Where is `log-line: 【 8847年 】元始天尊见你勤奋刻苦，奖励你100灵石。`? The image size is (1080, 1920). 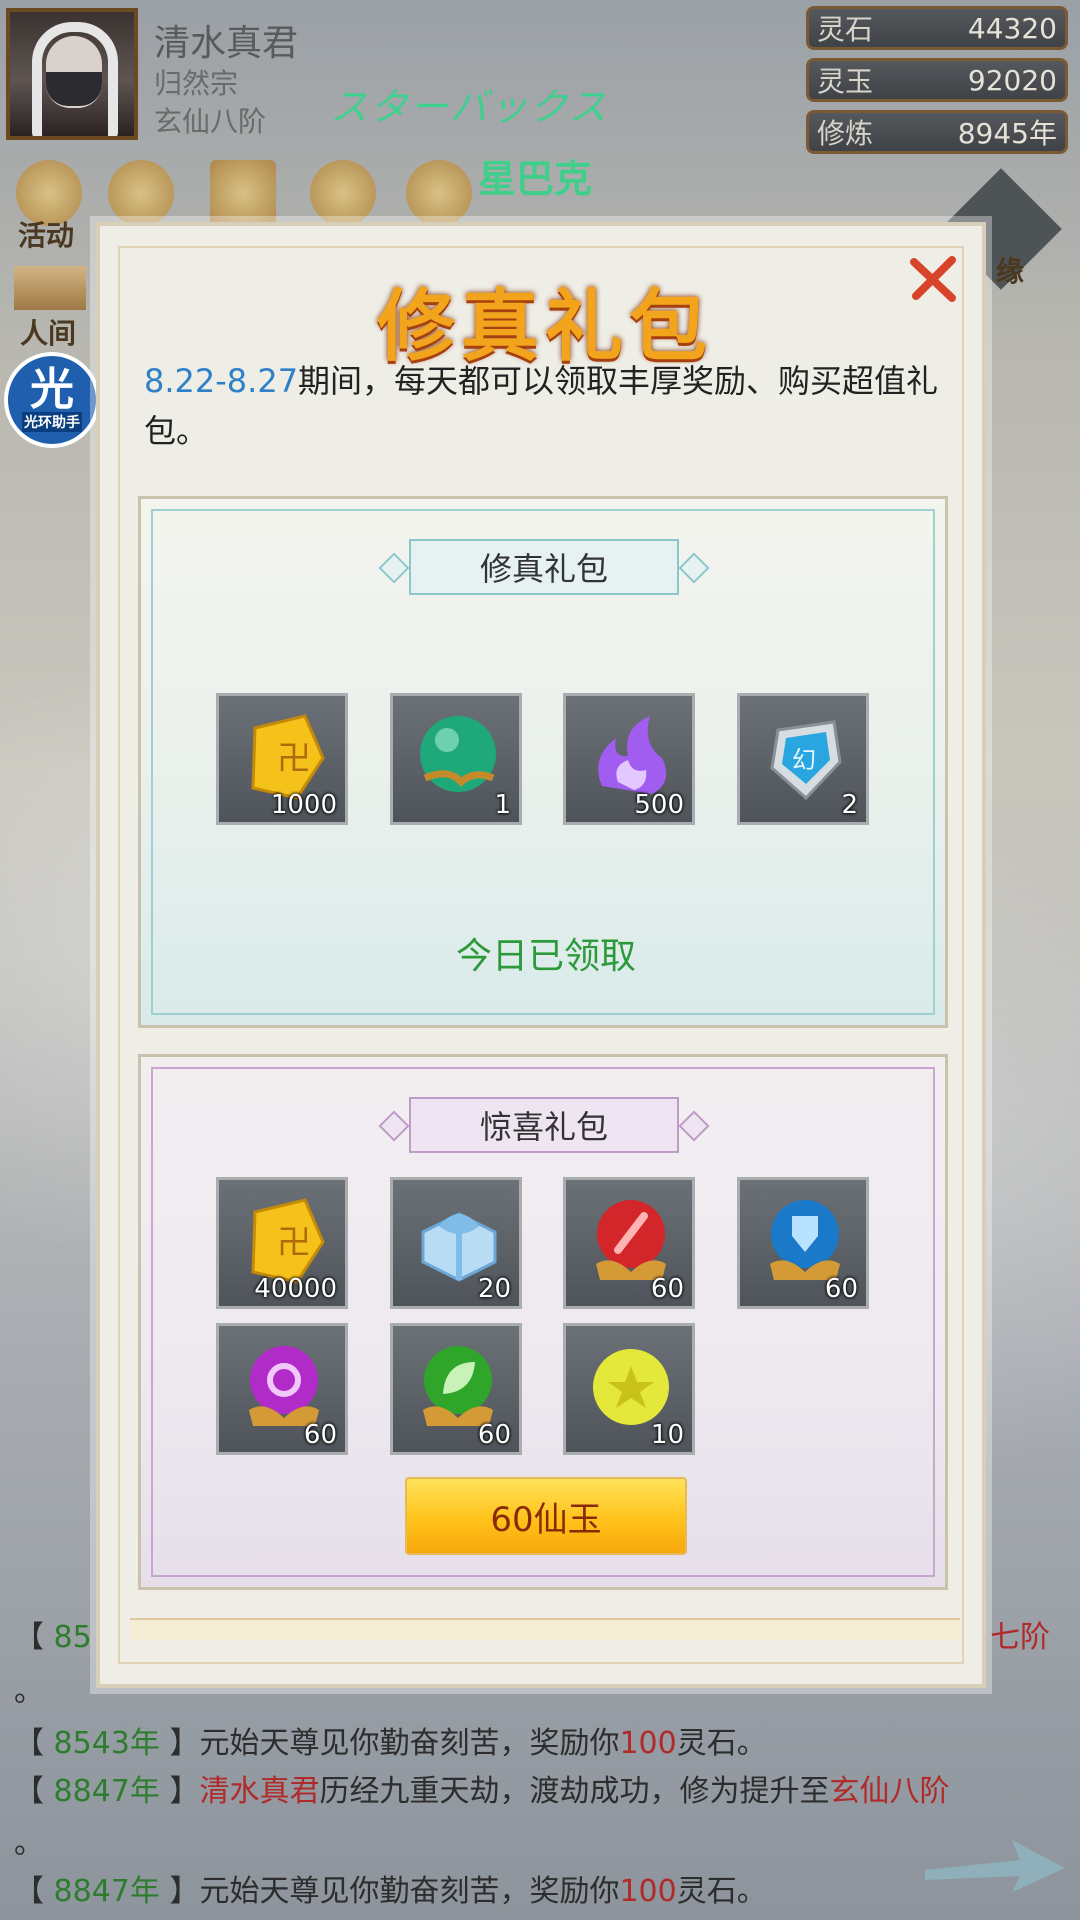
log-line: 【 8847年 】元始天尊见你勤奋刻苦，奖励你100灵石。 is located at coordinates (390, 1891).